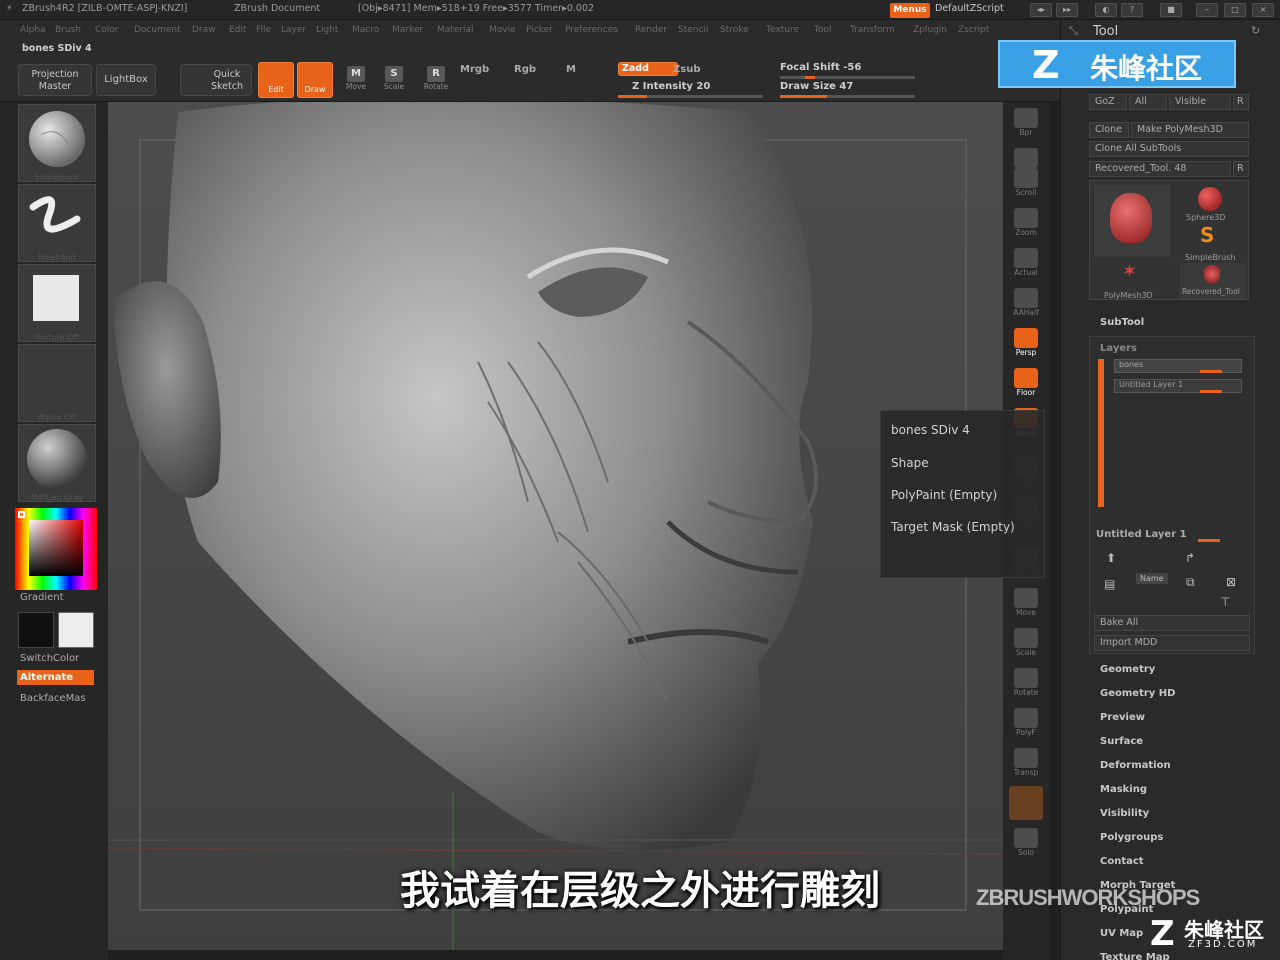 The width and height of the screenshot is (1280, 960). I want to click on layer-delete-icon: ⊠, so click(1231, 582).